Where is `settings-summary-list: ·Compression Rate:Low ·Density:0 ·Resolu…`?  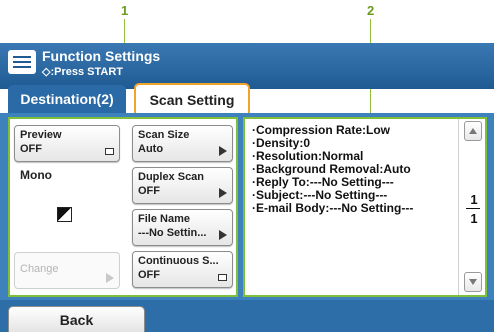 settings-summary-list: ·Compression Rate:Low ·Density:0 ·Resolu… is located at coordinates (332, 169).